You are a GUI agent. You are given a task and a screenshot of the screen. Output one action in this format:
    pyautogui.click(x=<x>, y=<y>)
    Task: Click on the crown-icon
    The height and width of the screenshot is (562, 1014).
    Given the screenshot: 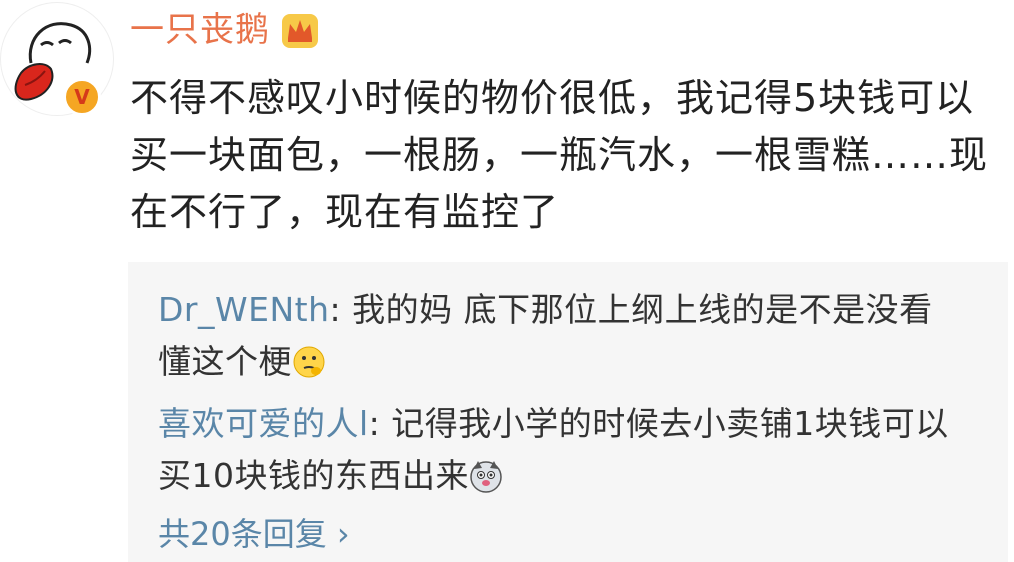 What is the action you would take?
    pyautogui.click(x=300, y=31)
    